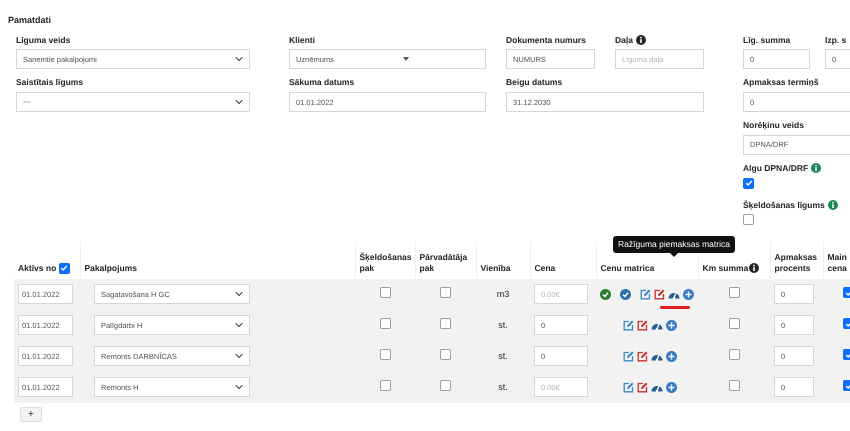 The height and width of the screenshot is (431, 850). What do you see at coordinates (406, 59) in the screenshot?
I see `caret-icon` at bounding box center [406, 59].